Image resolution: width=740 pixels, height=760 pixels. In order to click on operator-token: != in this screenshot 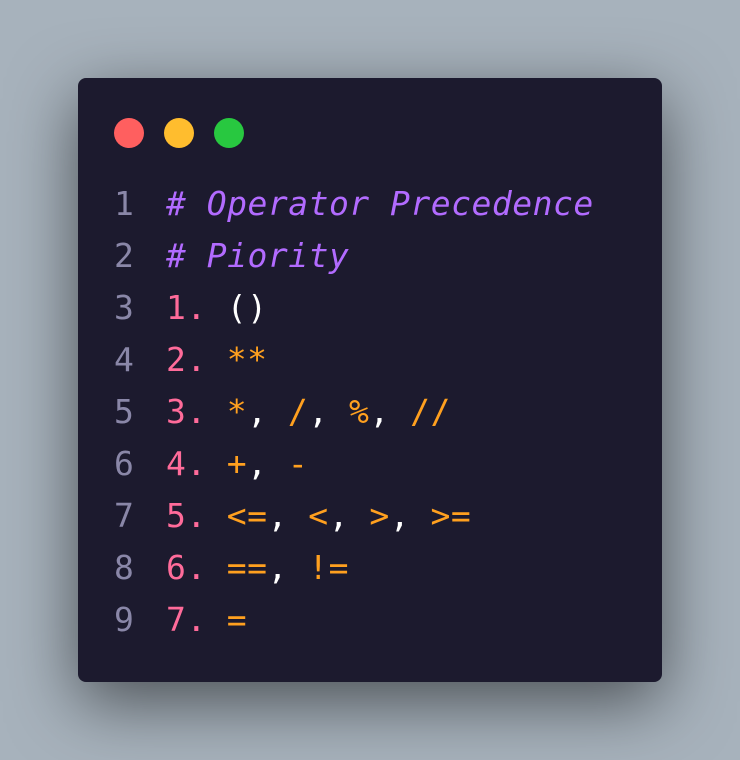, I will do `click(328, 567)`.